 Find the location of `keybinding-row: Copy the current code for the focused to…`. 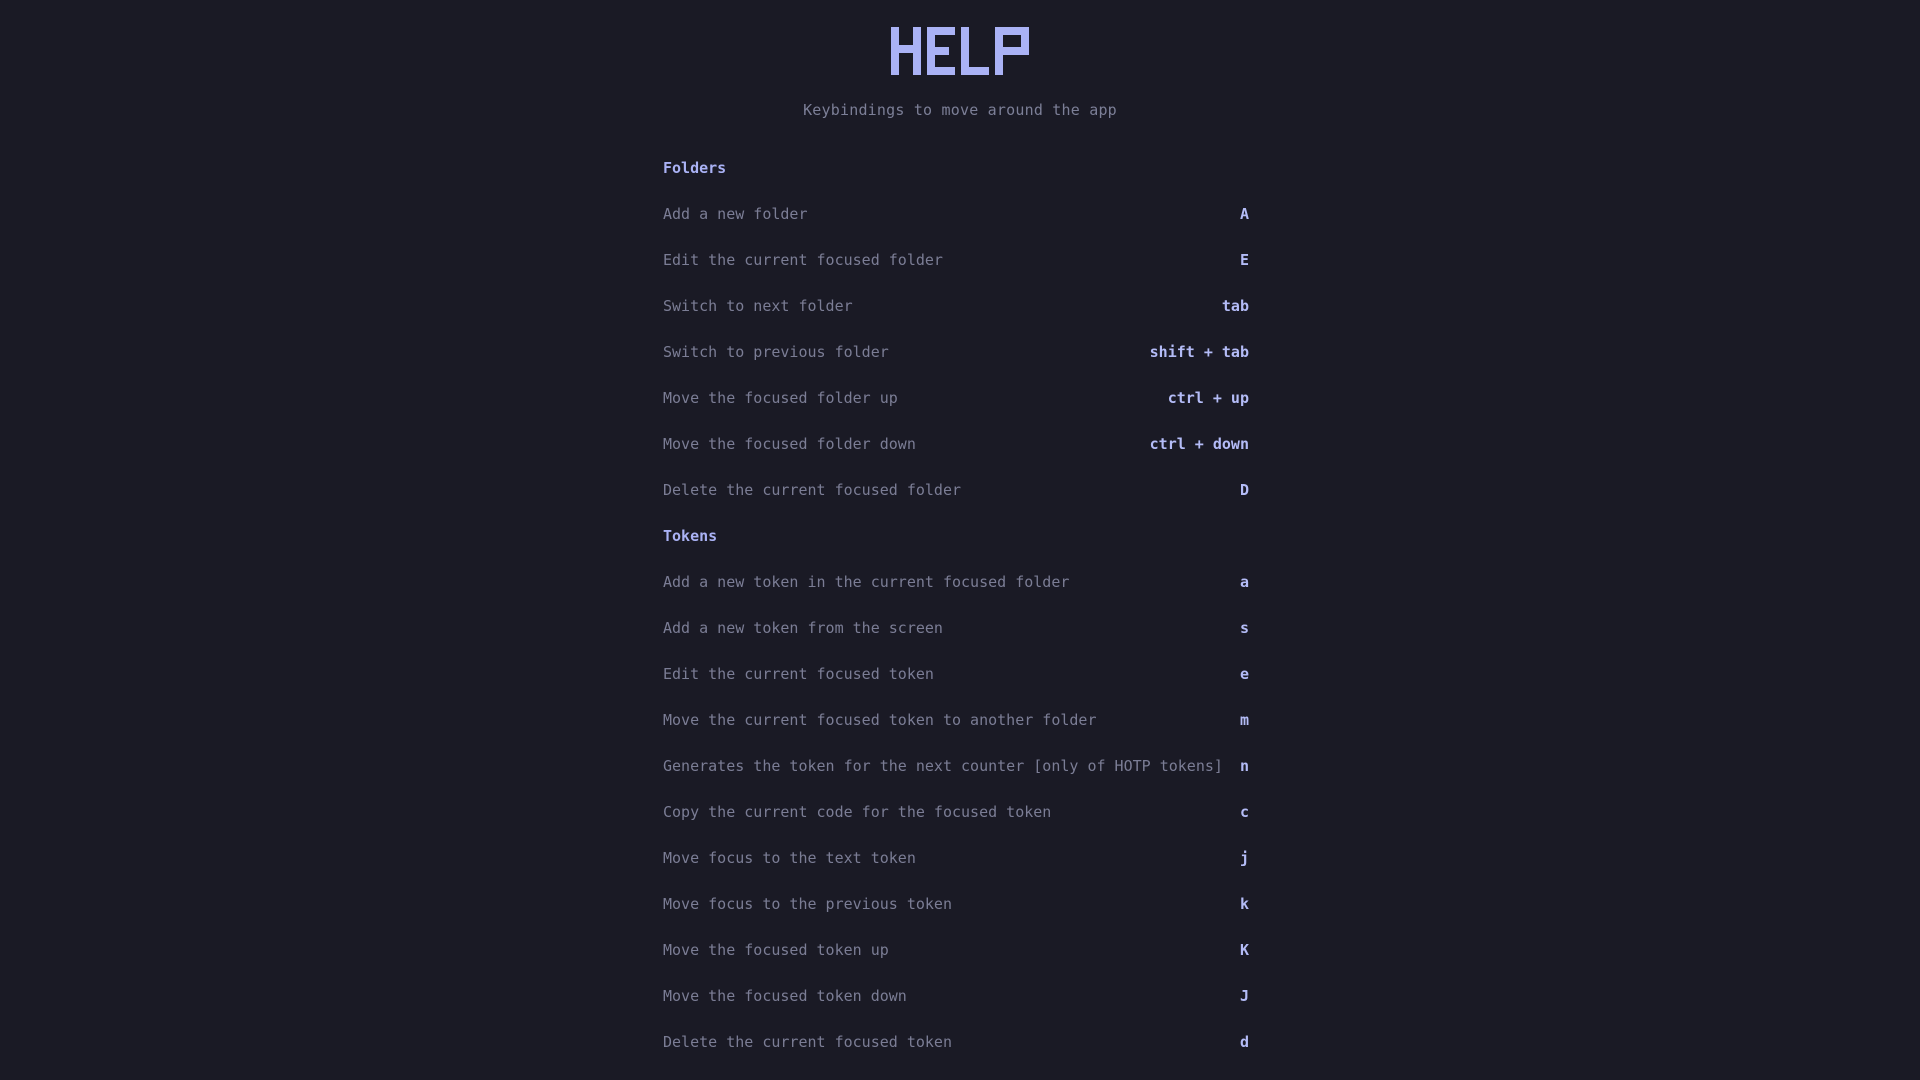

keybinding-row: Copy the current code for the focused to… is located at coordinates (956, 812).